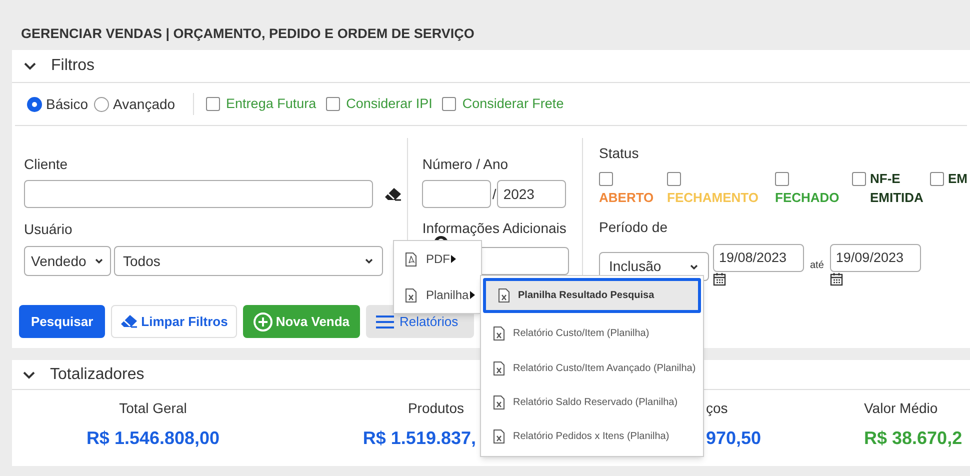  Describe the element at coordinates (436, 408) in the screenshot. I see `total-label: Produtos` at that location.